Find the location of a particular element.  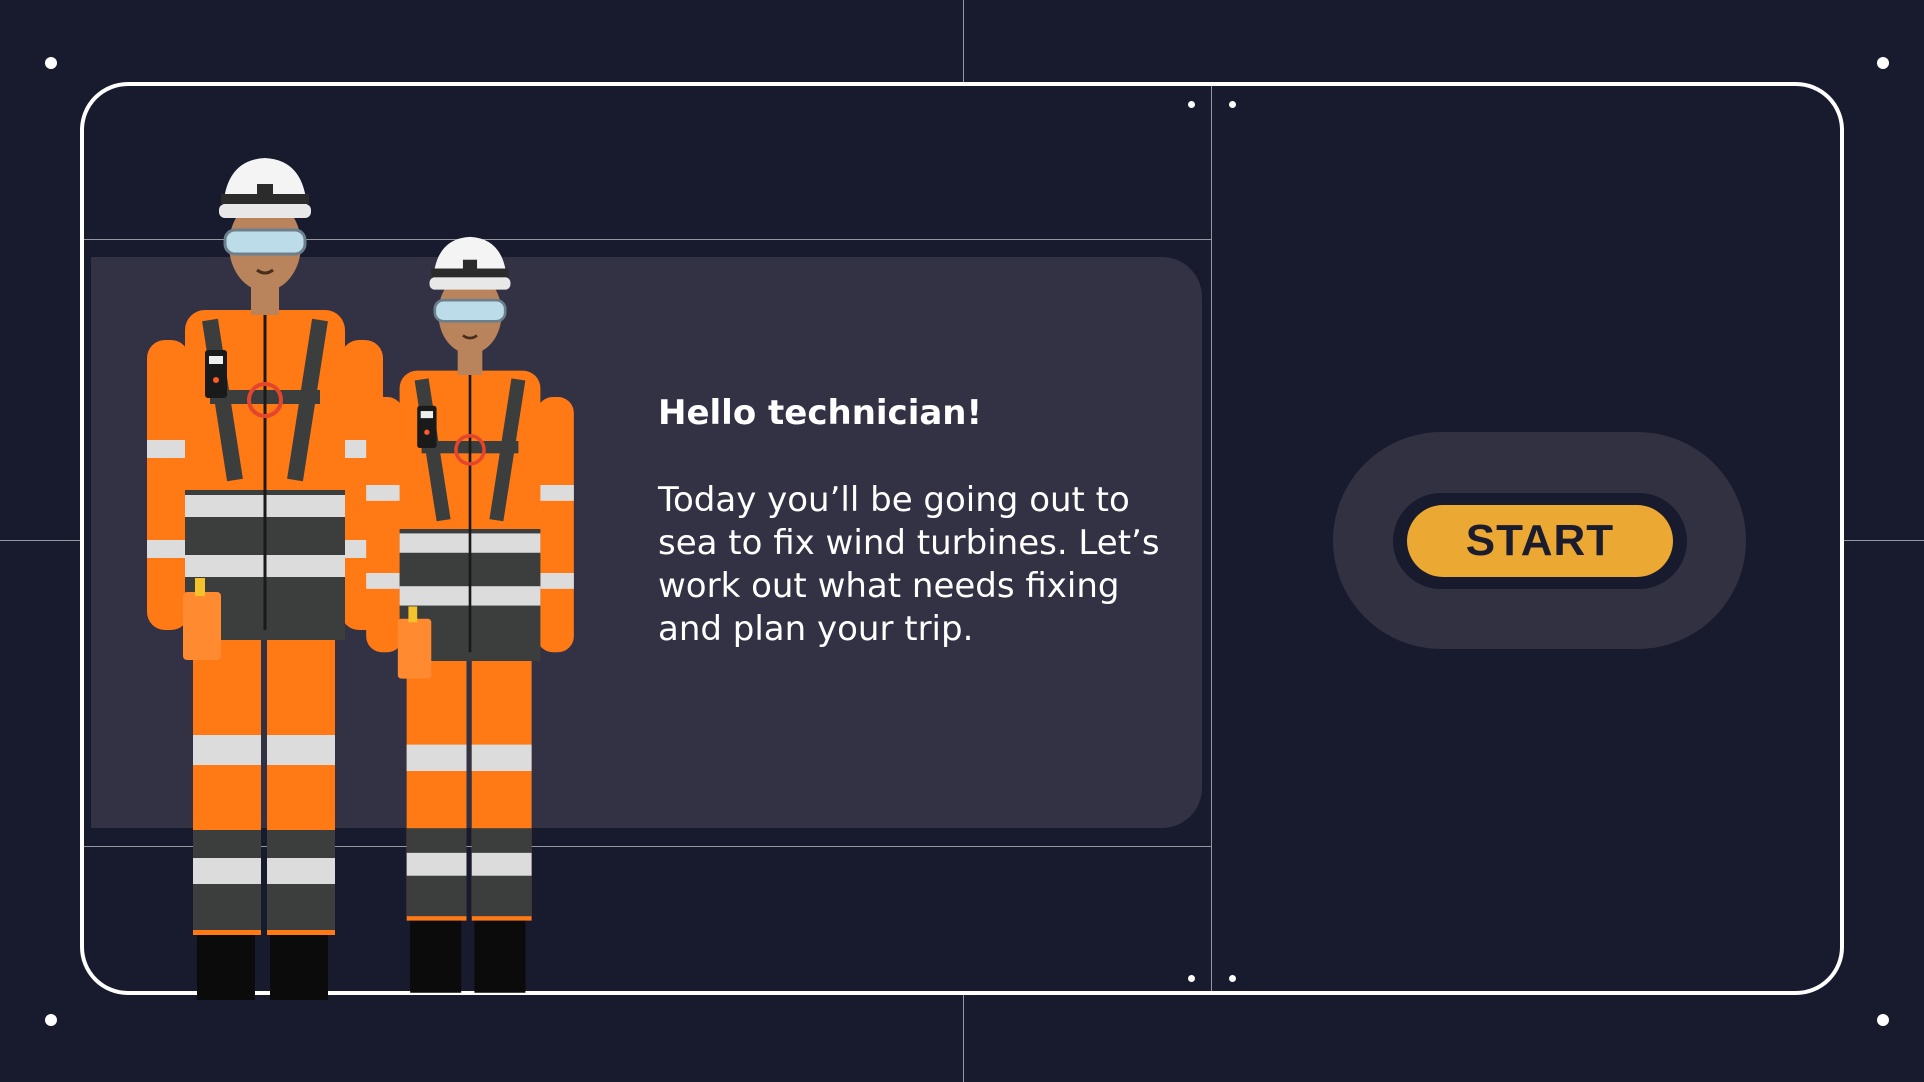

start-button: START is located at coordinates (1540, 541).